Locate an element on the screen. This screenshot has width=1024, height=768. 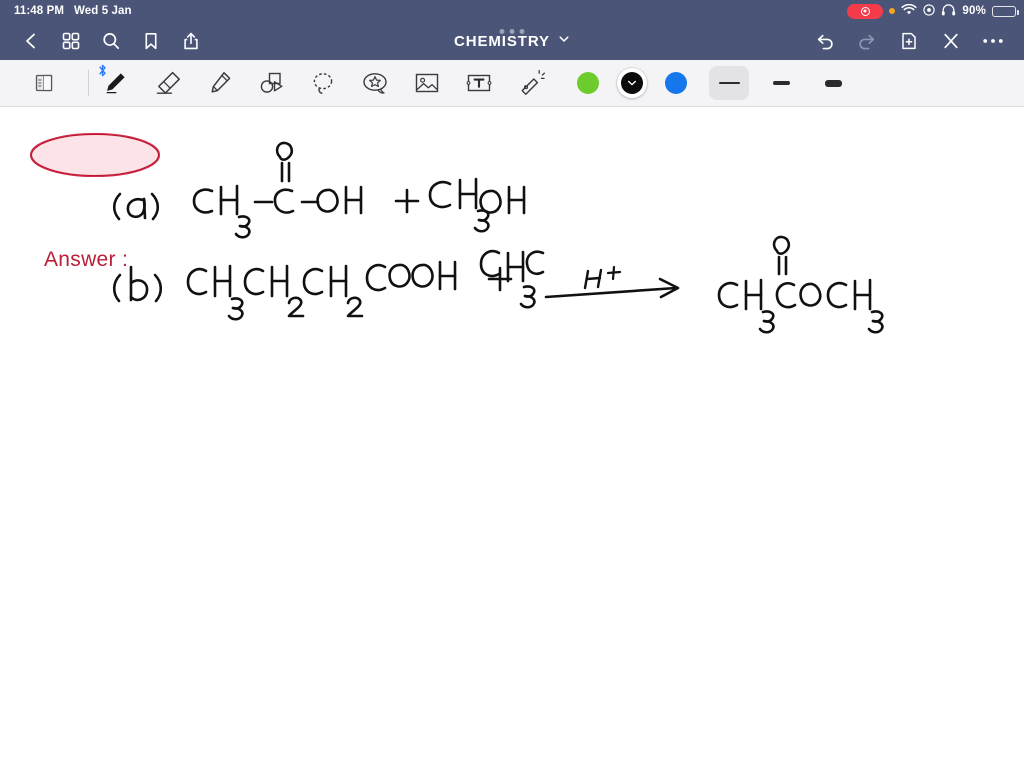
page-flip-group is located at coordinates (44, 83).